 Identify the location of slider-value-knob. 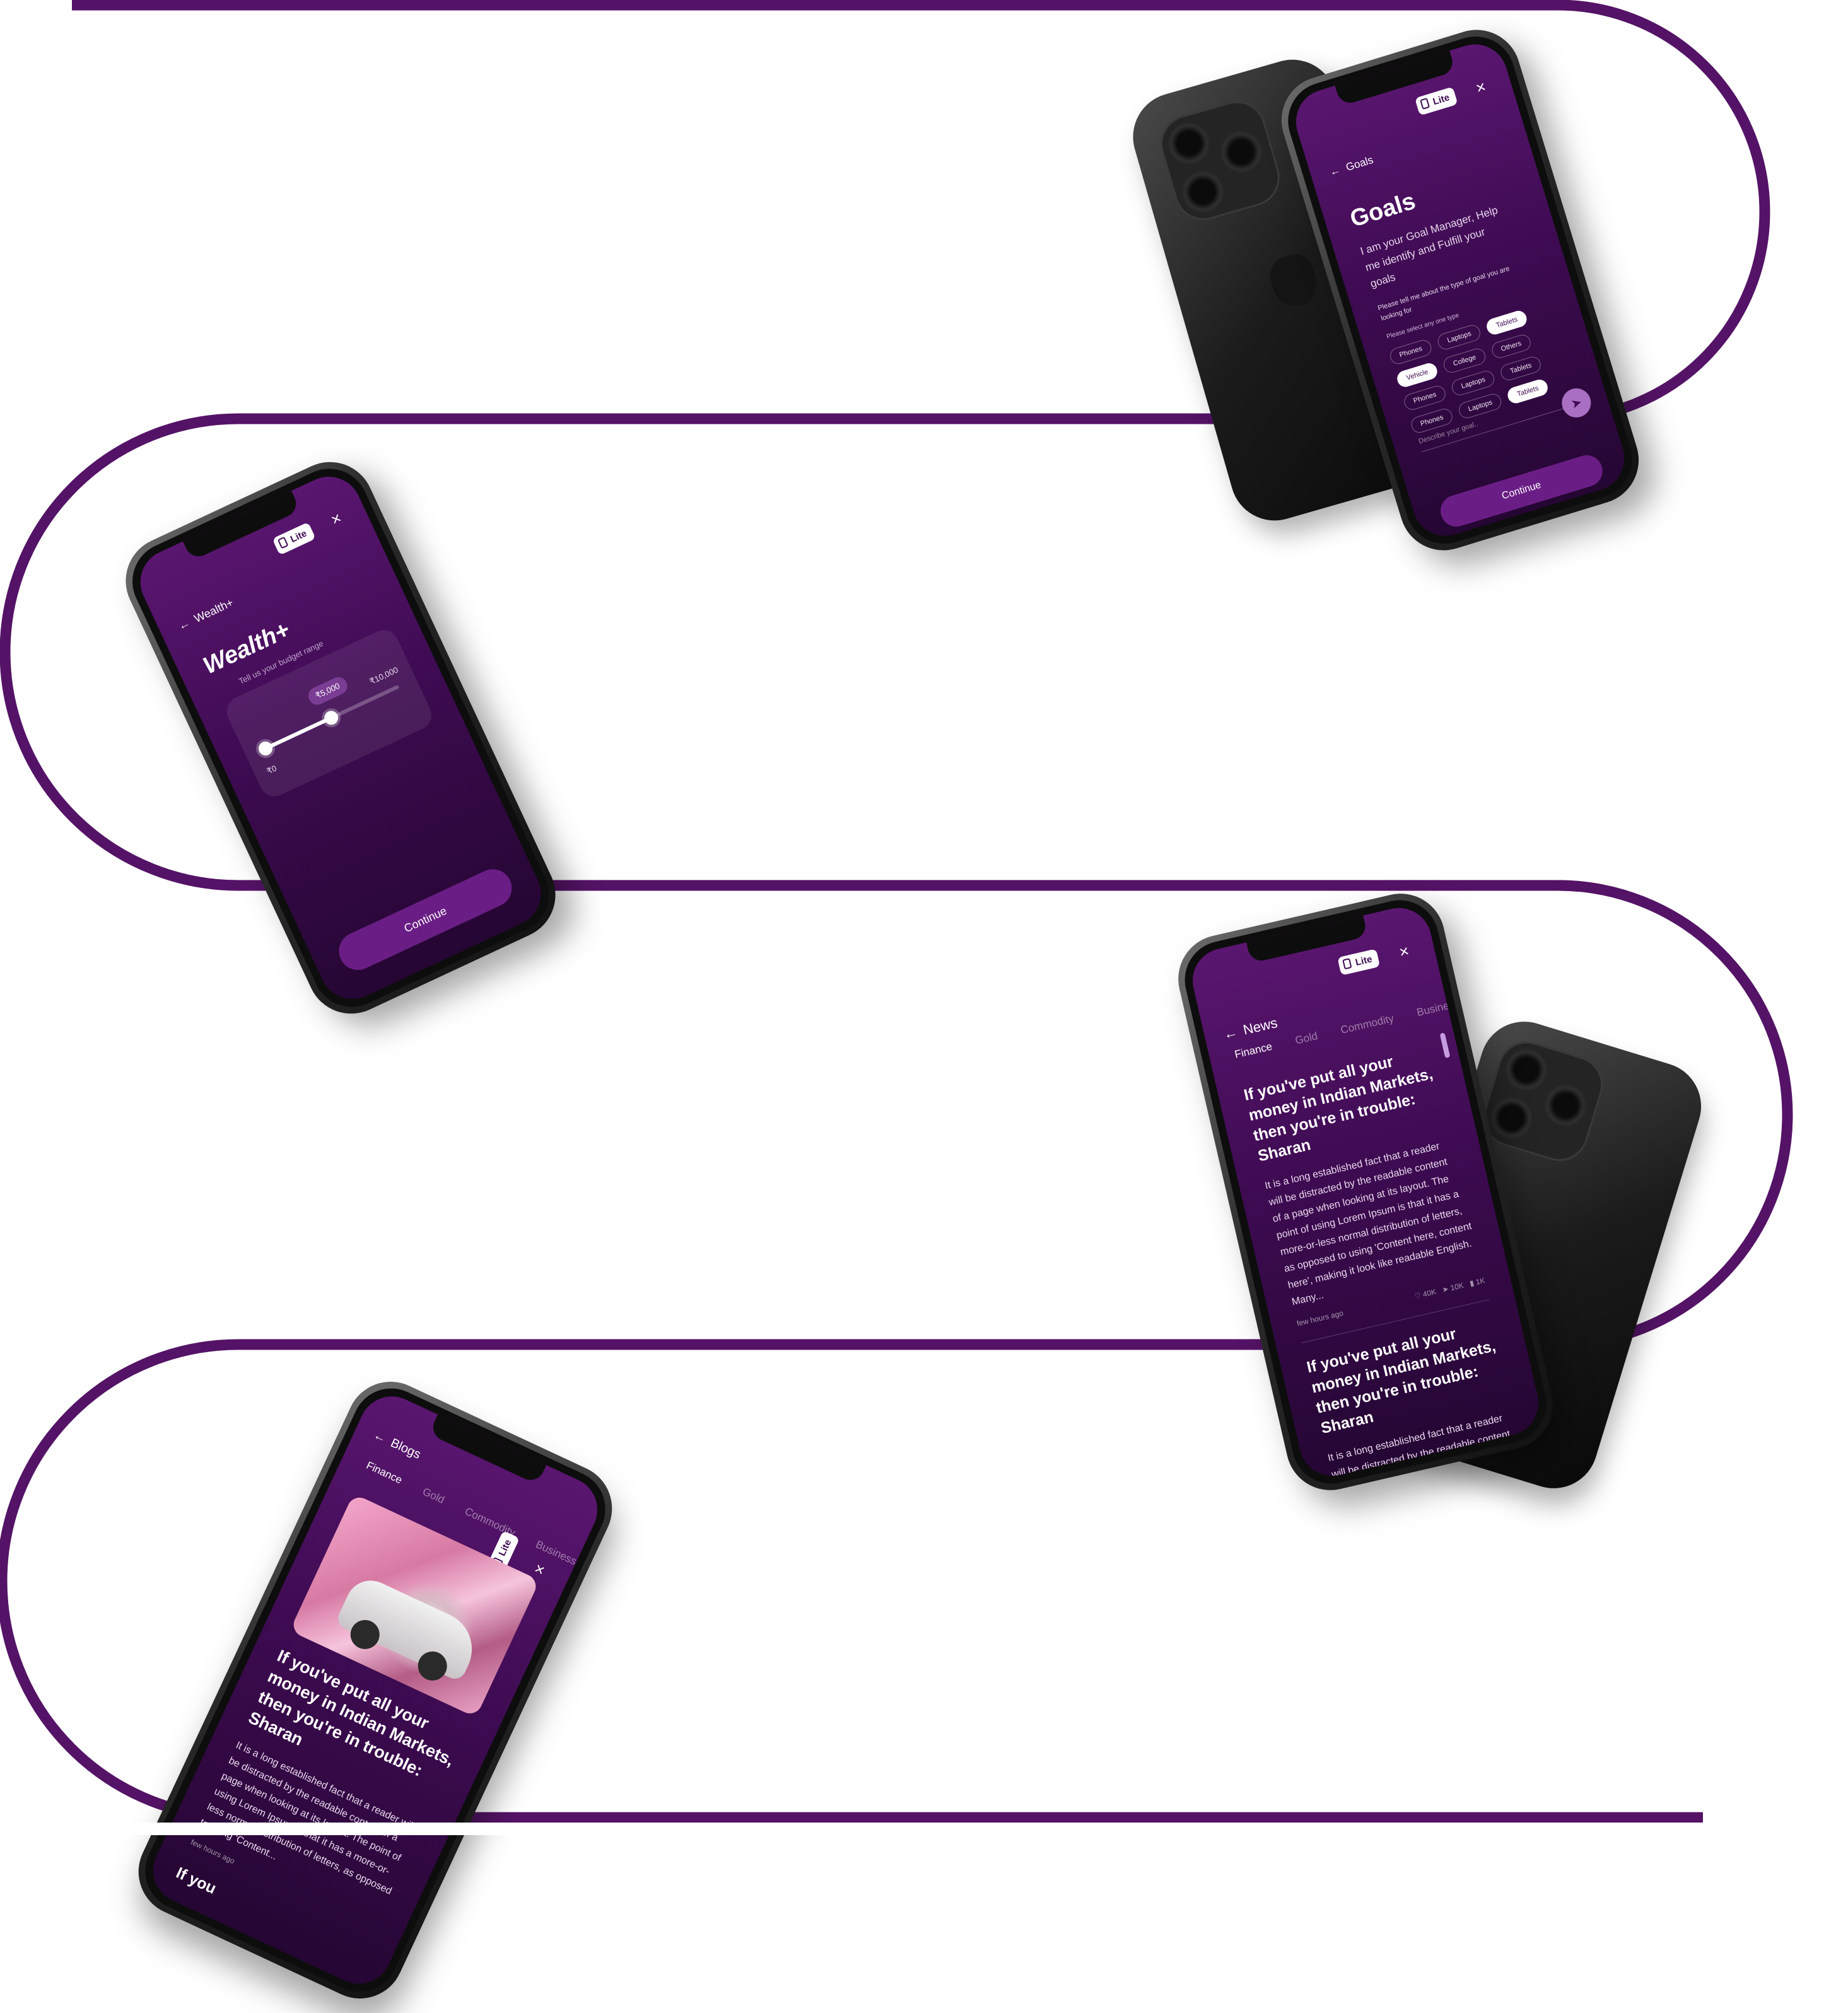
(331, 717).